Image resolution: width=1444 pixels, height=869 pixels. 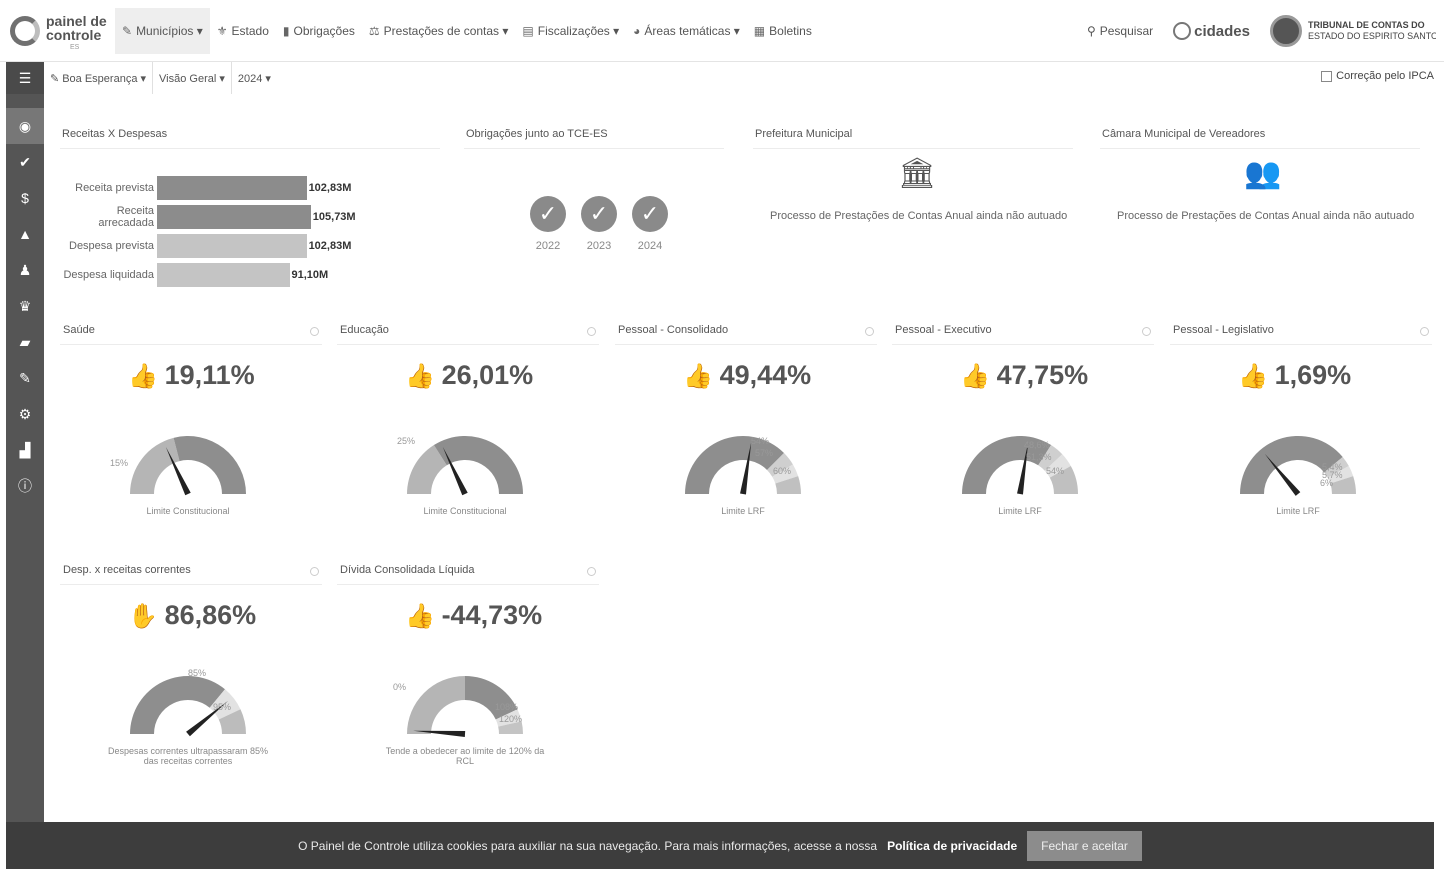 I want to click on ipca-toggle: Correção pelo IPCA, so click(x=1377, y=76).